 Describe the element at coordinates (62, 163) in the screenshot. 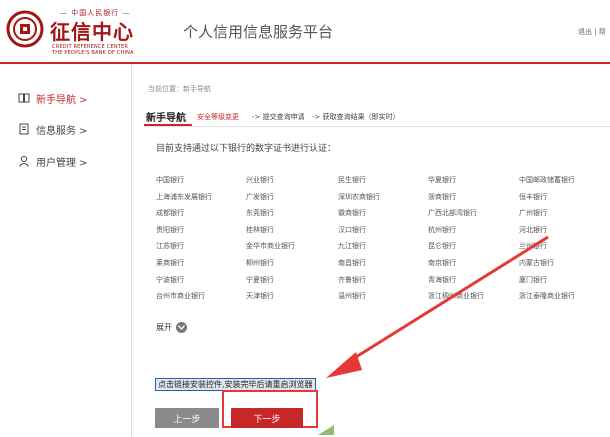

I see `sidebar-item-label: 用户管理 >` at that location.